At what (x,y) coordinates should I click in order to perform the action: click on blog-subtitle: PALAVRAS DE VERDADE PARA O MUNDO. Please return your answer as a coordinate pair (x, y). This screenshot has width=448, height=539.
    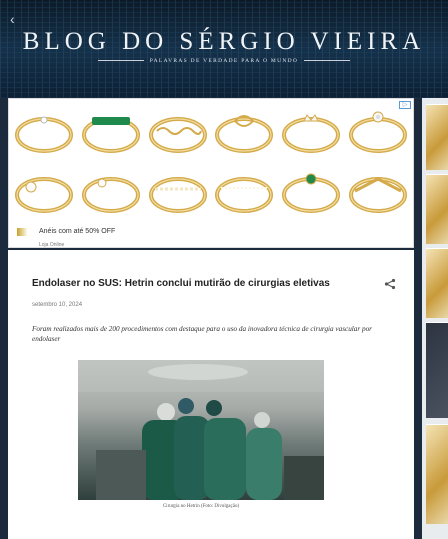
    Looking at the image, I should click on (224, 61).